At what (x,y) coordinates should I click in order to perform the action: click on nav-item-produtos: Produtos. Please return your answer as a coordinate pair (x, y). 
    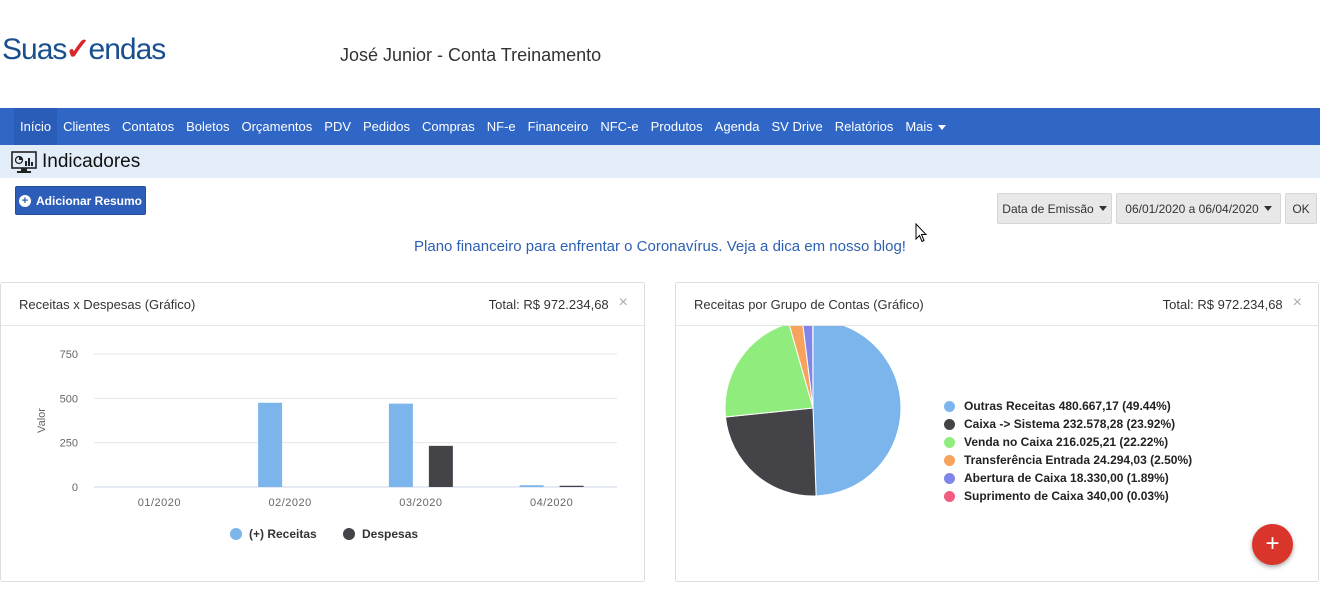
    Looking at the image, I should click on (677, 126).